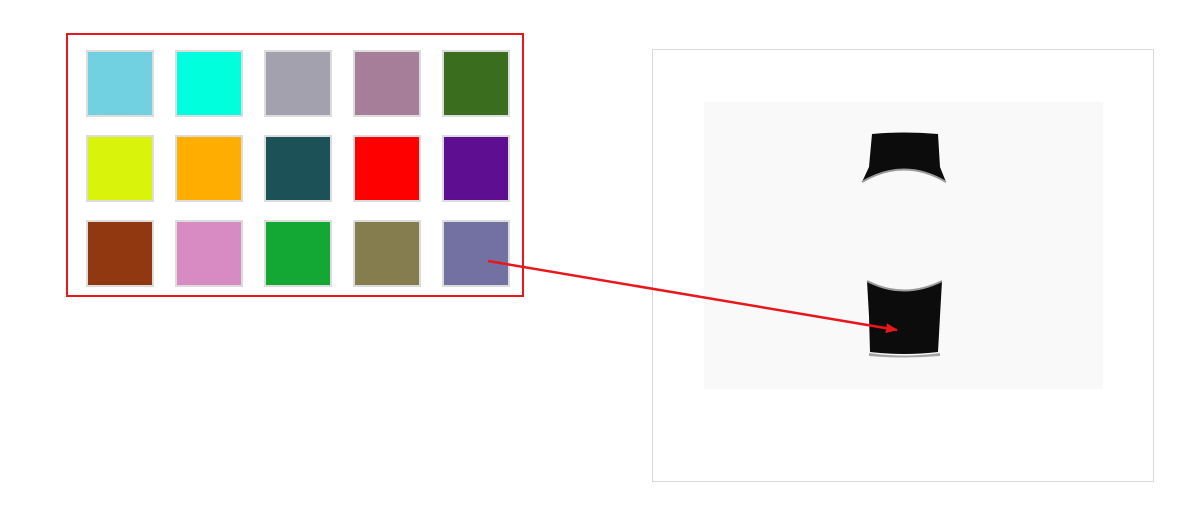  Describe the element at coordinates (904, 317) in the screenshot. I see `watch-strap-bottom-piece` at that location.